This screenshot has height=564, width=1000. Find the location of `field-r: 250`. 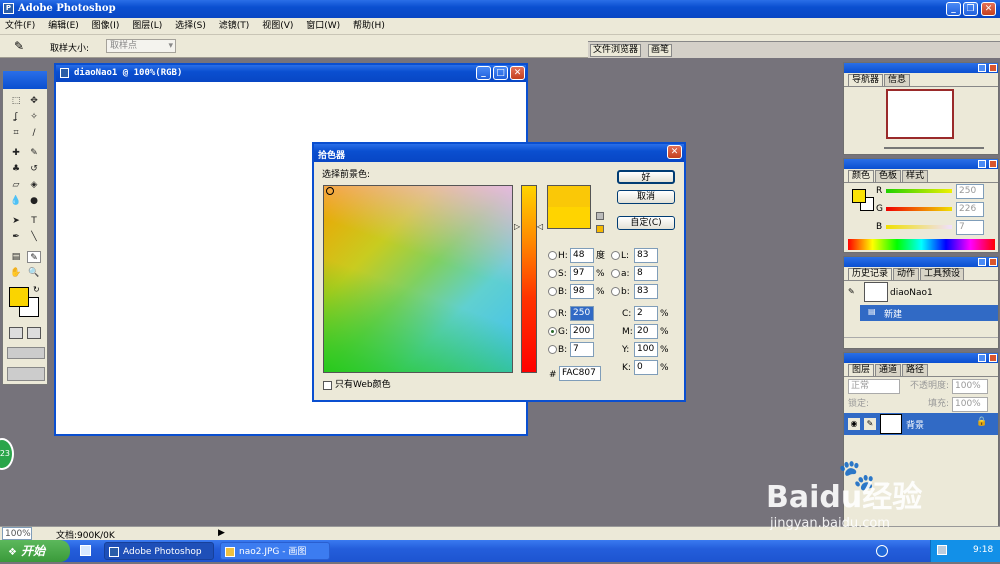

field-r: 250 is located at coordinates (582, 313).